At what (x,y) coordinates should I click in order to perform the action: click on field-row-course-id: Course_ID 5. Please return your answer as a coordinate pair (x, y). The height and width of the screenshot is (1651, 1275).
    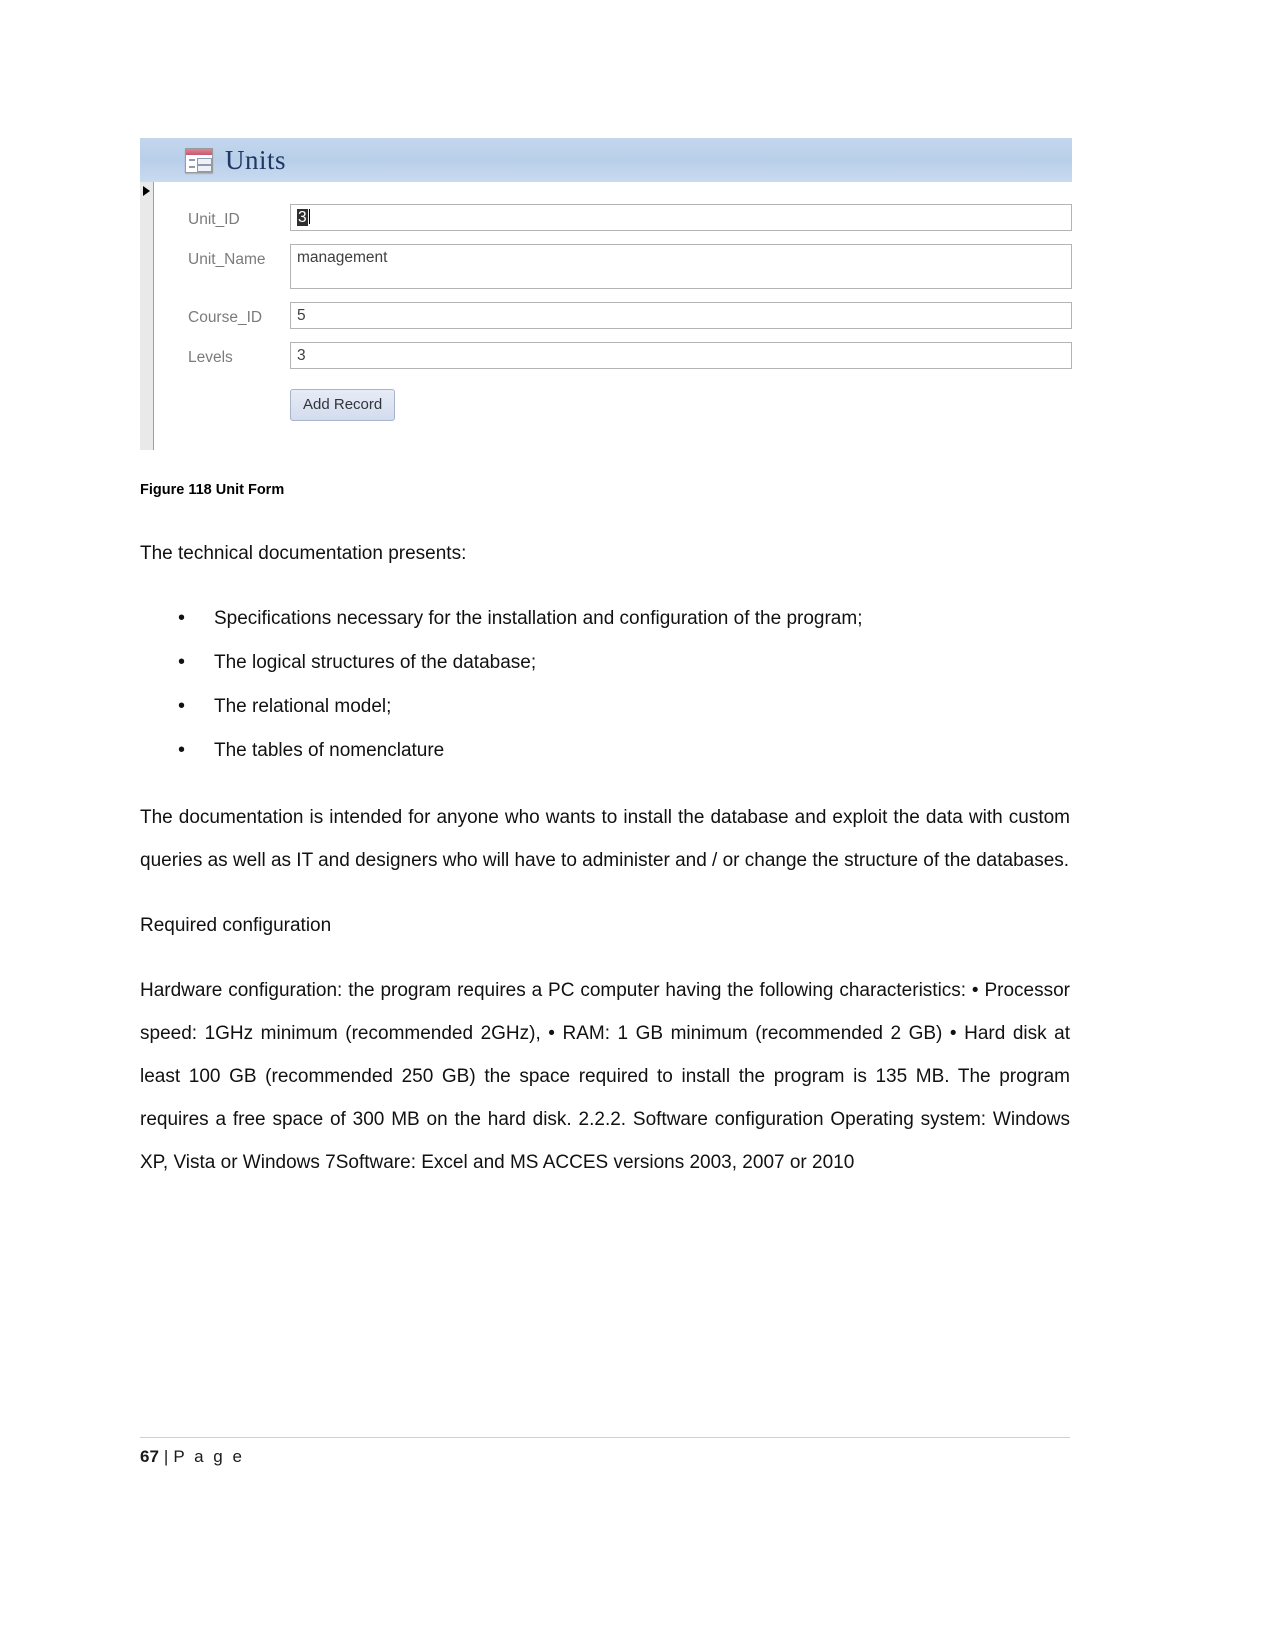
    Looking at the image, I should click on (606, 315).